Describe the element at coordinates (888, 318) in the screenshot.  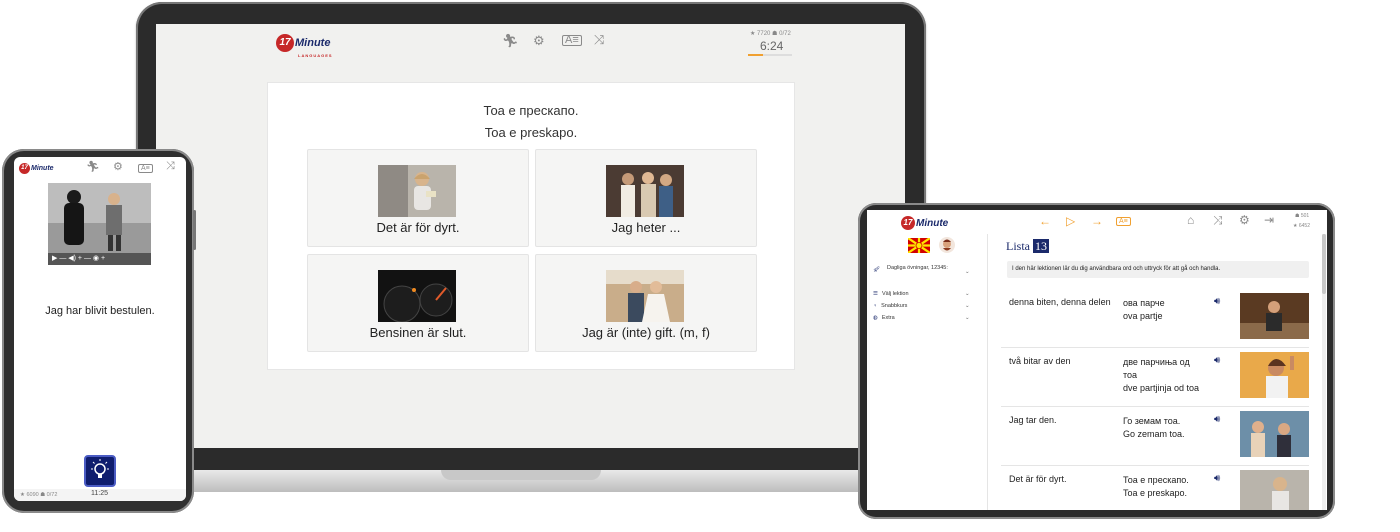
I see `sidebar-item-label: Extra` at that location.